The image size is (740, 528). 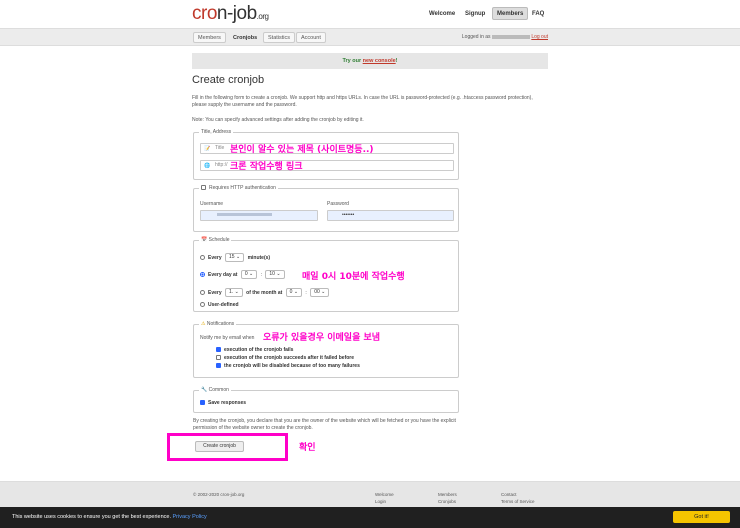 What do you see at coordinates (202, 403) in the screenshot?
I see `checkbox-save-responses` at bounding box center [202, 403].